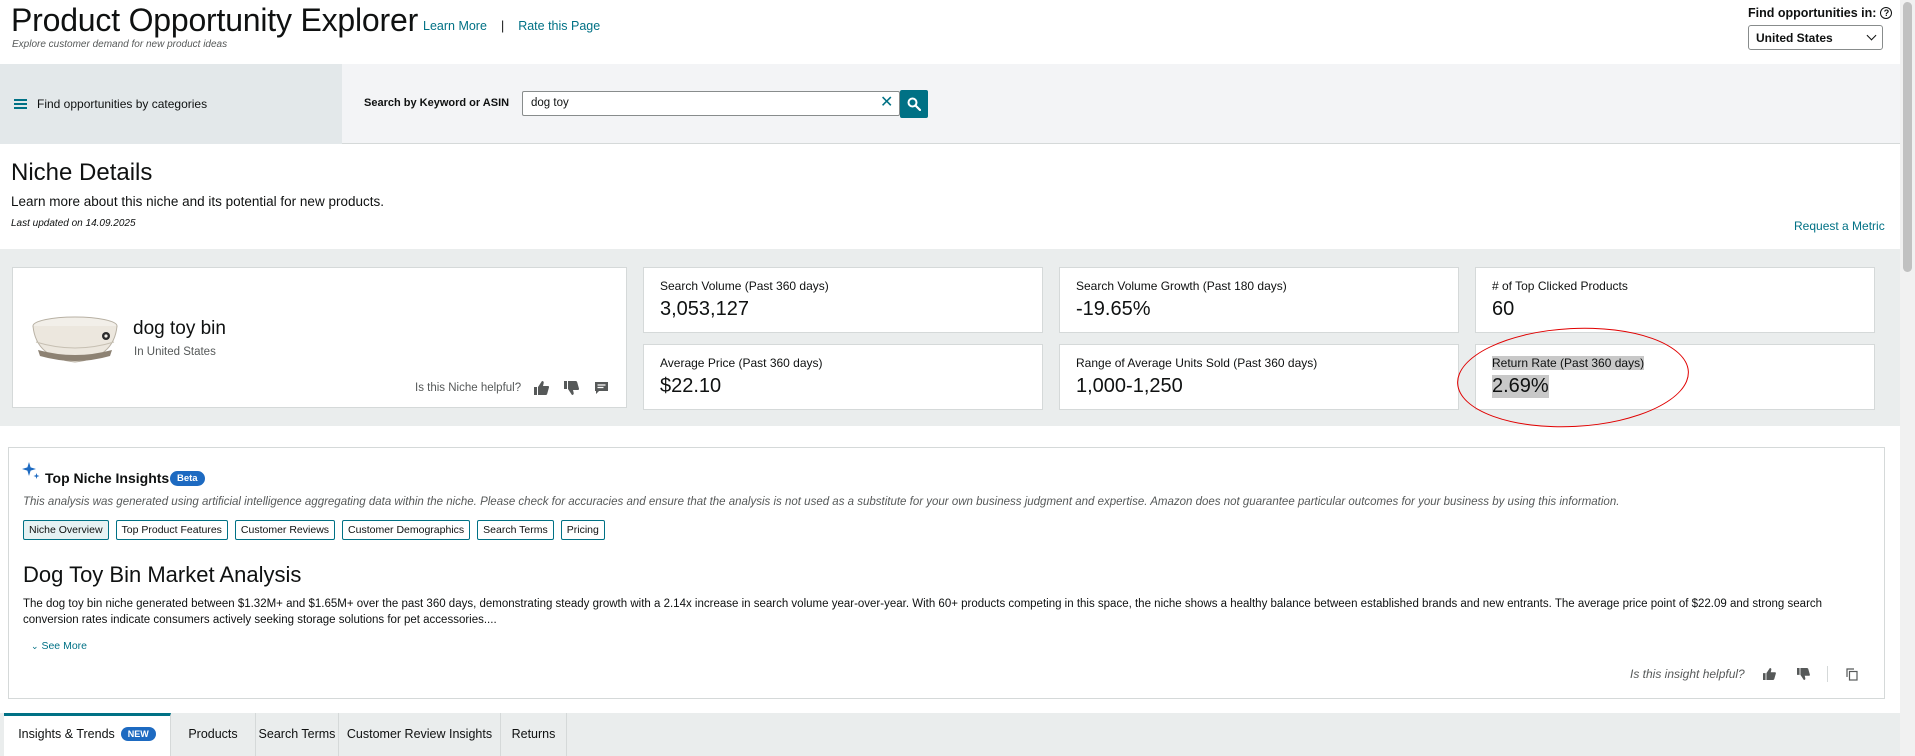 The height and width of the screenshot is (756, 1915). I want to click on tab-label: Returns, so click(533, 734).